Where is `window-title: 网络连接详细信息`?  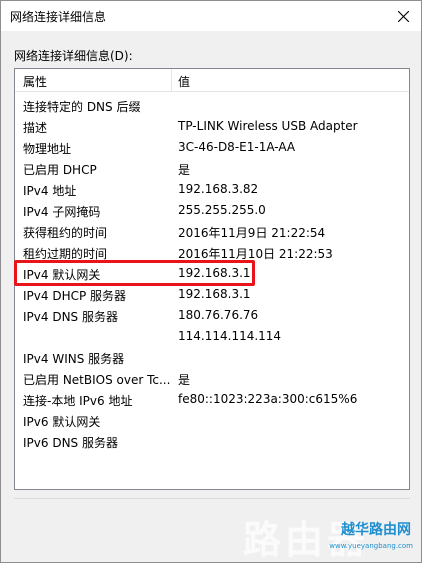 window-title: 网络连接详细信息 is located at coordinates (58, 17).